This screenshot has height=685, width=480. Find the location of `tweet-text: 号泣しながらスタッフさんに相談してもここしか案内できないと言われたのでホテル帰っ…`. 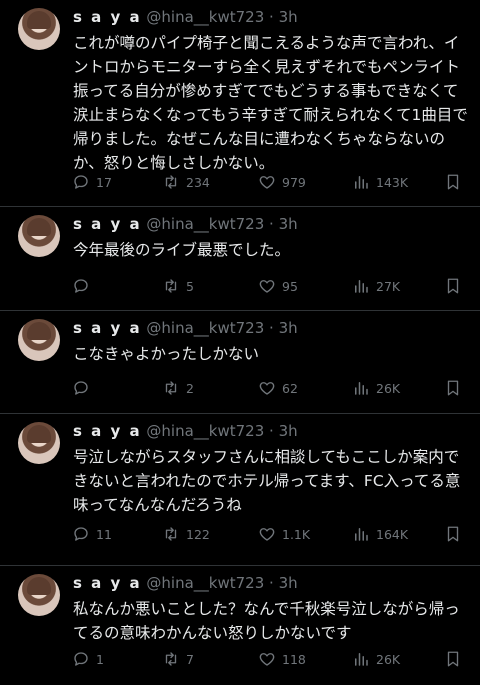

tweet-text: 号泣しながらスタッフさんに相談してもここしか案内できないと言われたのでホテル帰っ… is located at coordinates (267, 481).